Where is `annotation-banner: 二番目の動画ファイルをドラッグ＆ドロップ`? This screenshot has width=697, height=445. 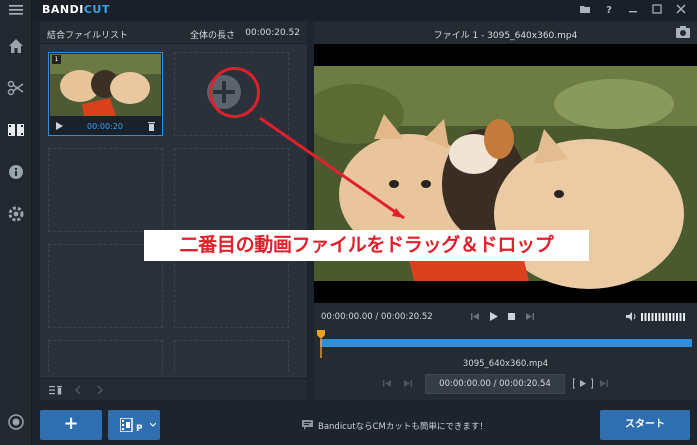
annotation-banner: 二番目の動画ファイルをドラッグ＆ドロップ is located at coordinates (366, 245).